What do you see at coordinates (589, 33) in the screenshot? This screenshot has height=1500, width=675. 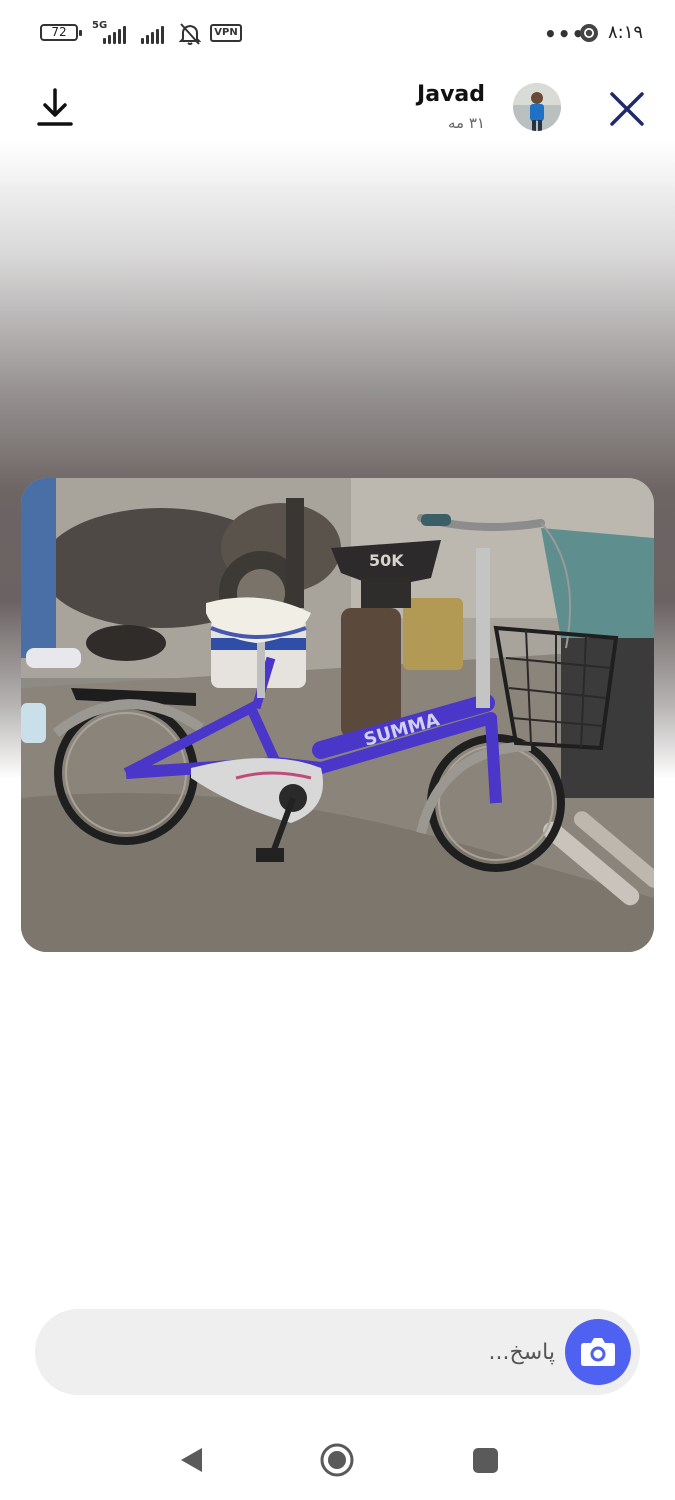 I see `chrome-icon` at bounding box center [589, 33].